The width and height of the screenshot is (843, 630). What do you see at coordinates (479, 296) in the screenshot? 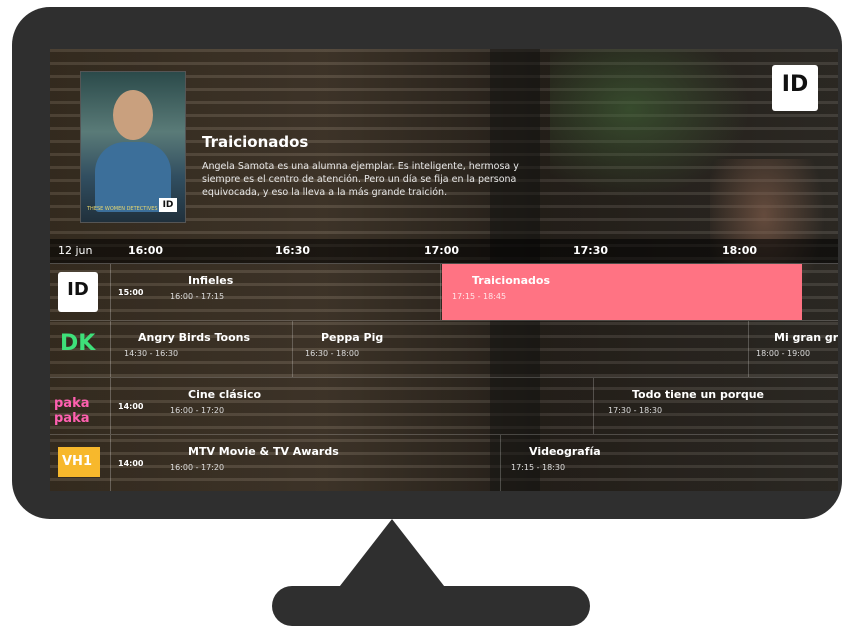
I see `program-time-range: 17:15 - 18:45` at bounding box center [479, 296].